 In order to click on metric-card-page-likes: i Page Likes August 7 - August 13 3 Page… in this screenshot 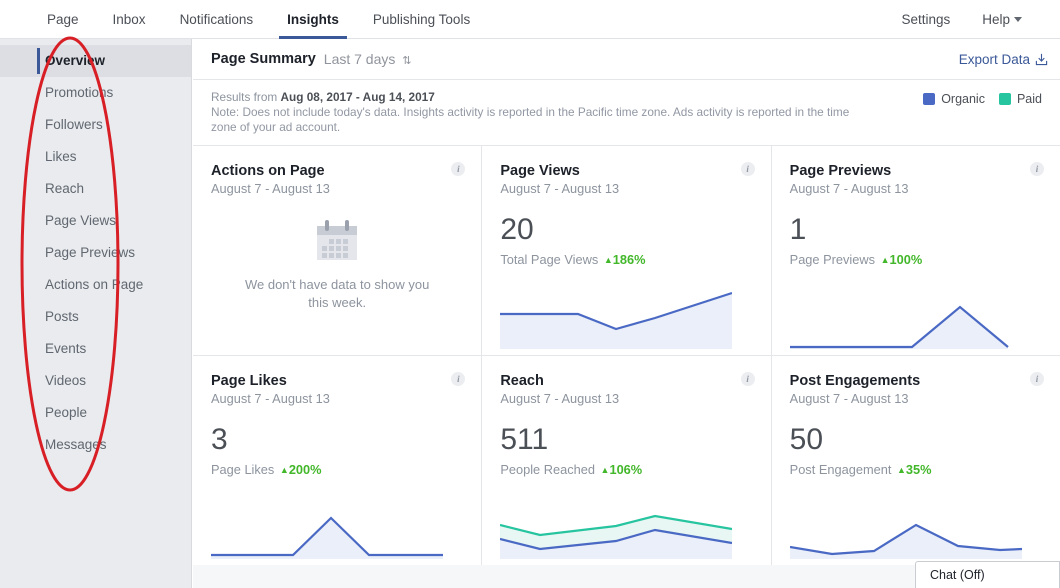, I will do `click(337, 460)`.